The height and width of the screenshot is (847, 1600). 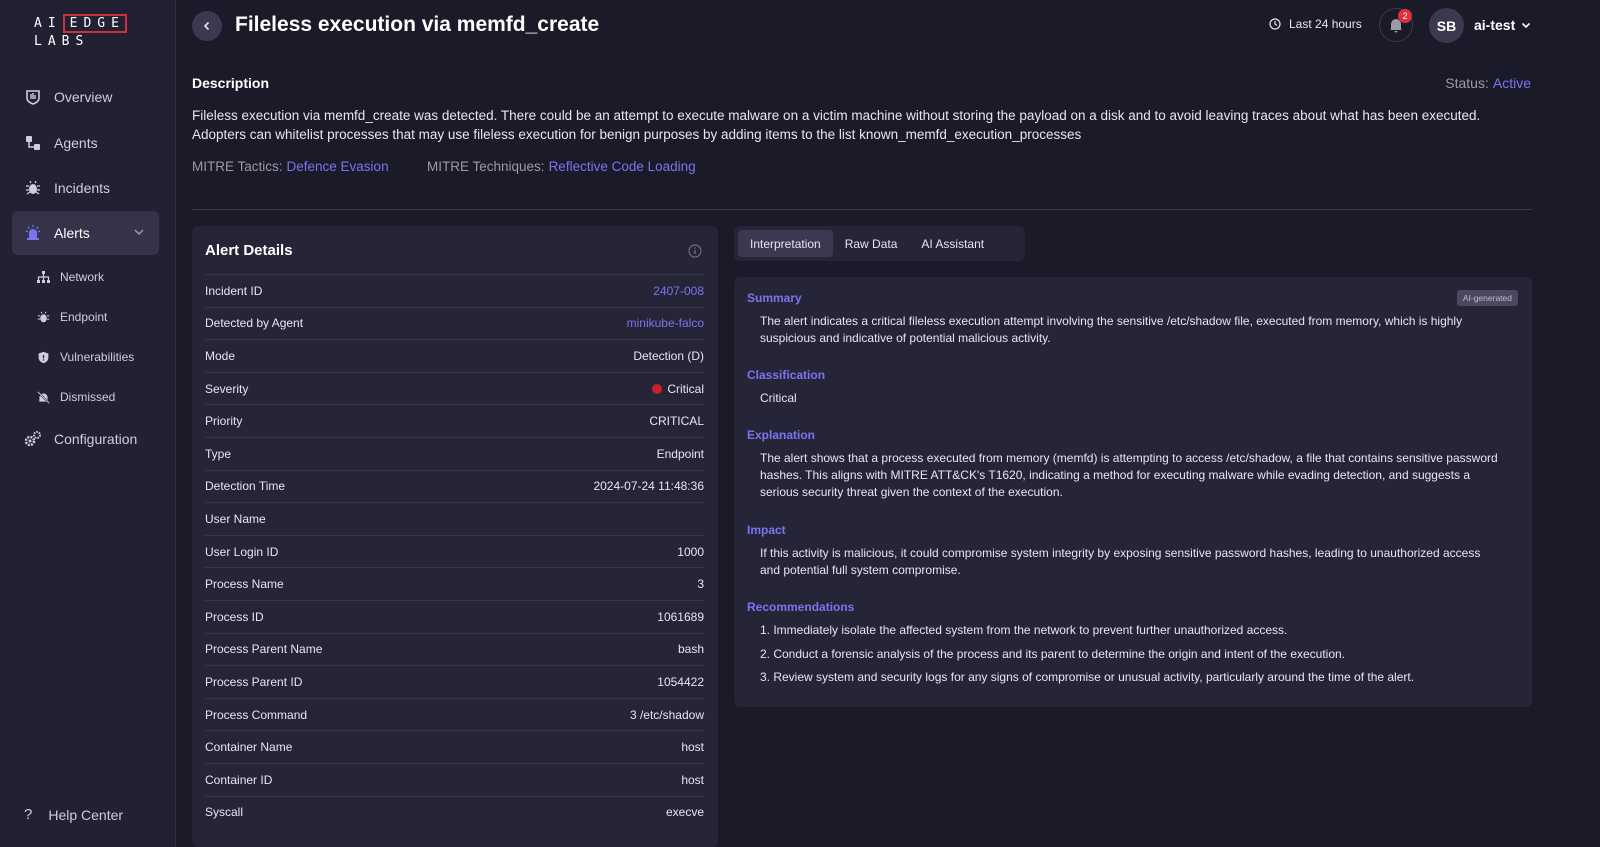 What do you see at coordinates (1446, 25) in the screenshot?
I see `avatar: SB` at bounding box center [1446, 25].